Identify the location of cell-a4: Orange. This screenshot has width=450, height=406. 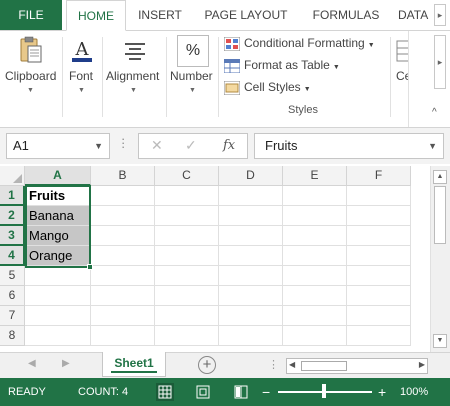
(58, 256).